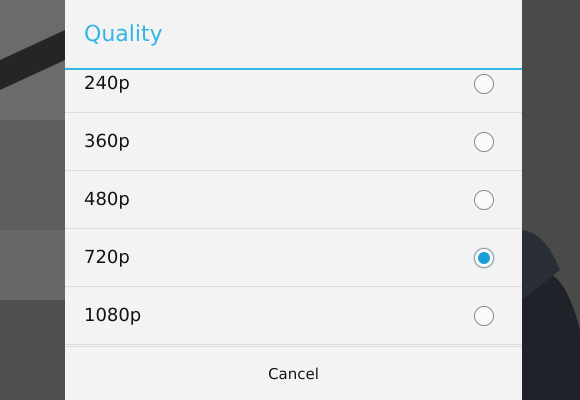 This screenshot has width=580, height=400. What do you see at coordinates (107, 83) in the screenshot?
I see `option-label: 240p` at bounding box center [107, 83].